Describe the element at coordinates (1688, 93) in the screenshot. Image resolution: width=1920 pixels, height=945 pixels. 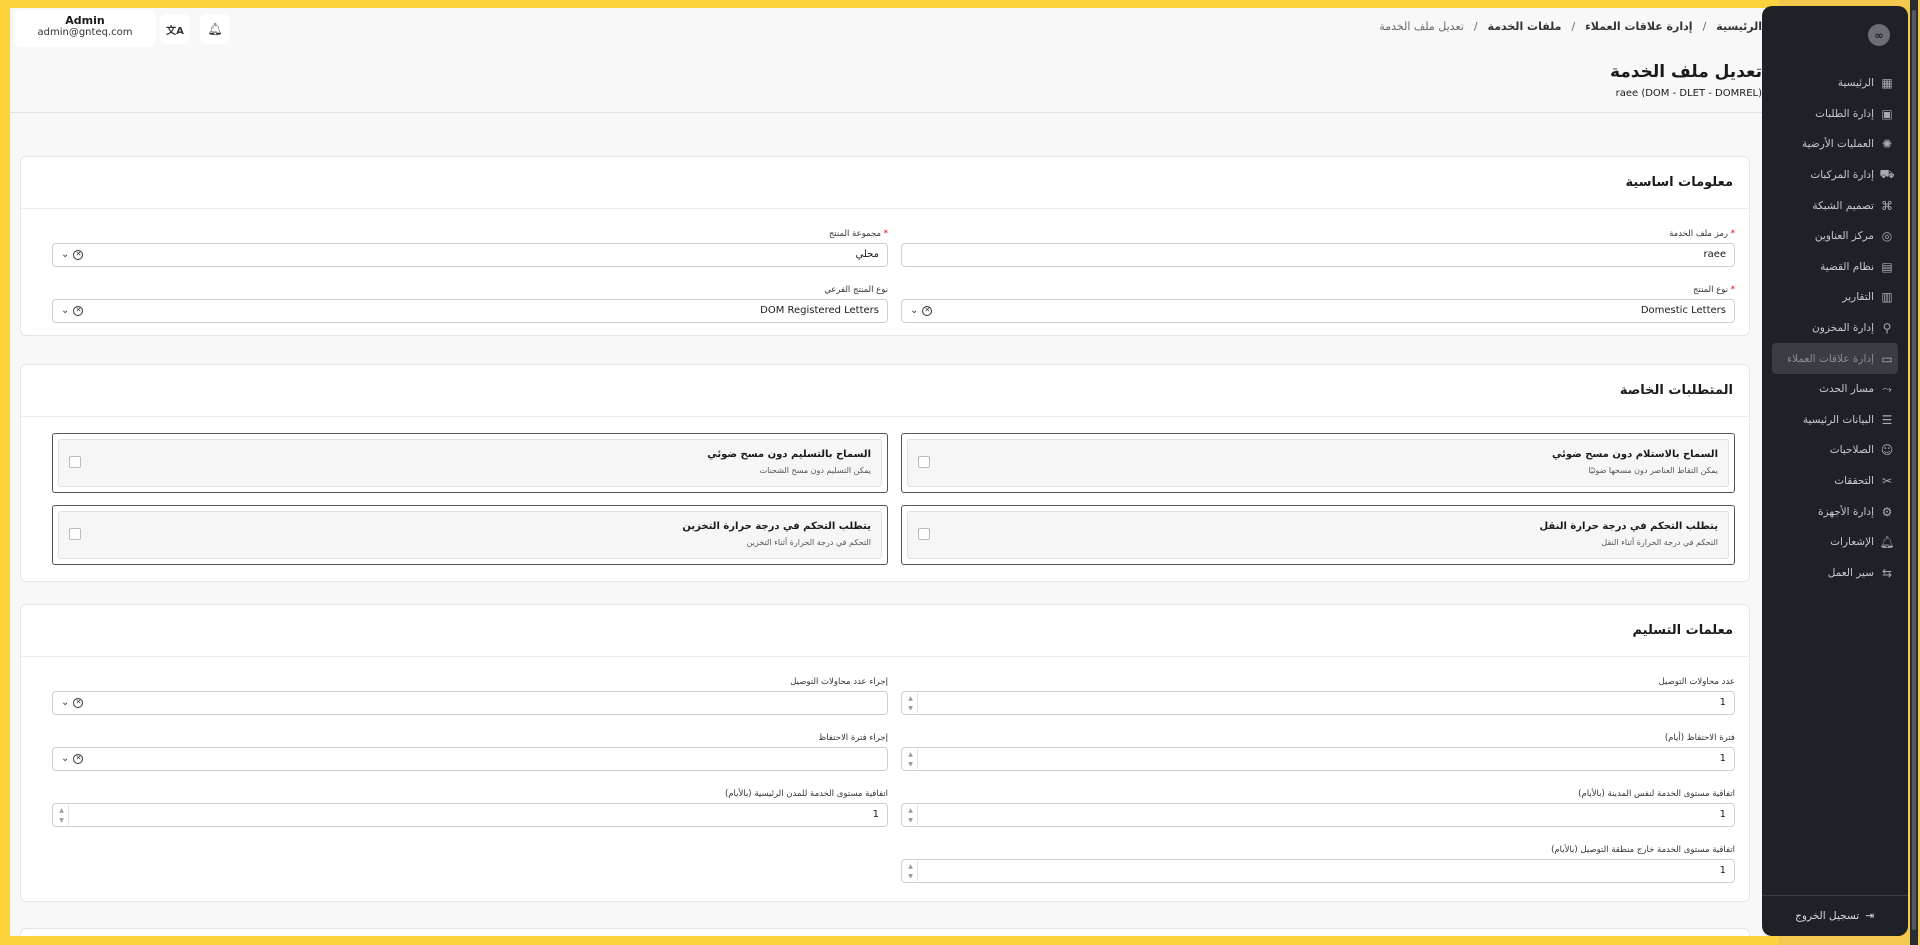
I see `page-subtitle: raee (DOM - DLET - DOMREL)` at that location.